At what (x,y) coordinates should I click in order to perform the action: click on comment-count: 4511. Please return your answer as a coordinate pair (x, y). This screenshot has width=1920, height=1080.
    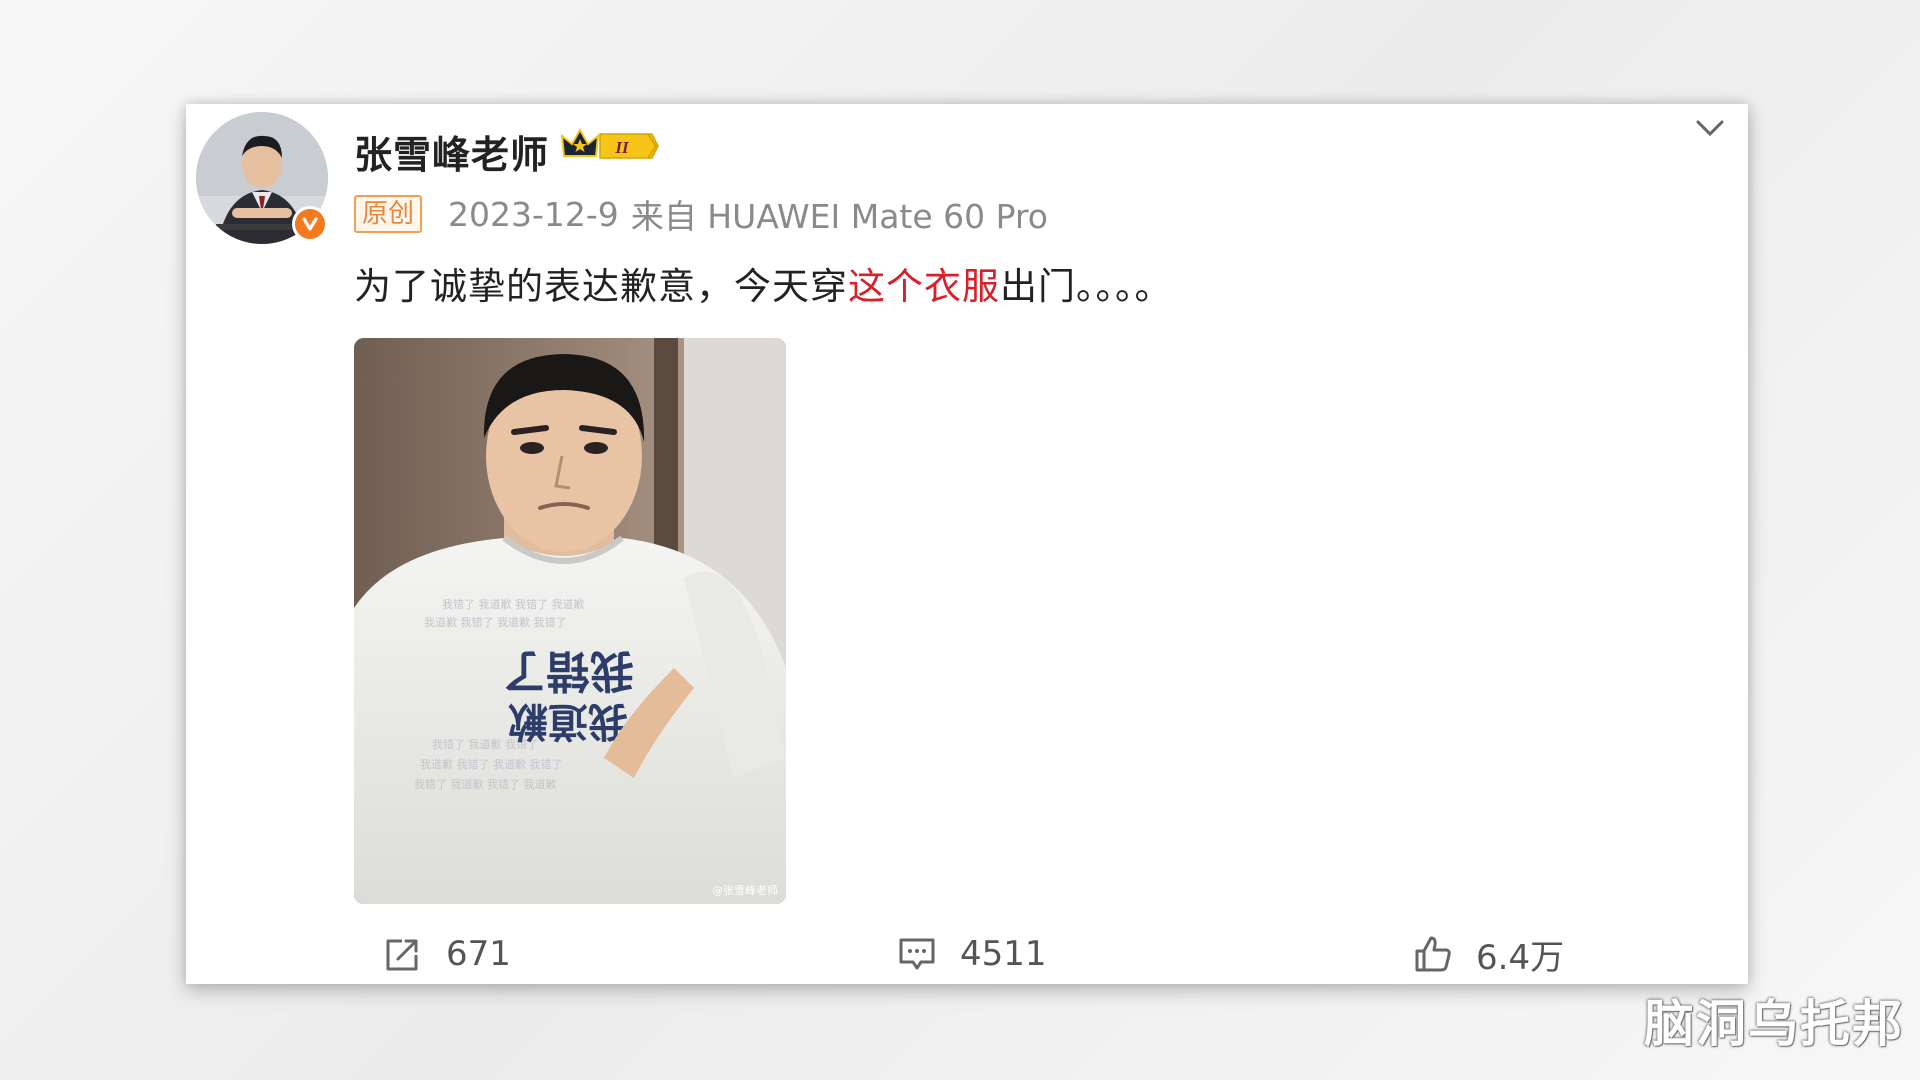
    Looking at the image, I should click on (1003, 954).